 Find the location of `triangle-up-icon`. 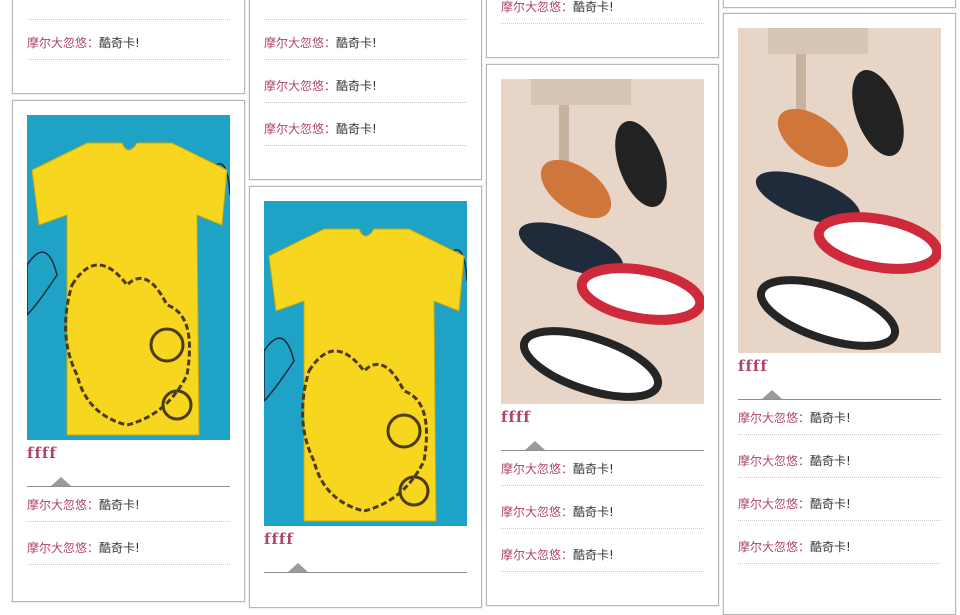

triangle-up-icon is located at coordinates (298, 567).